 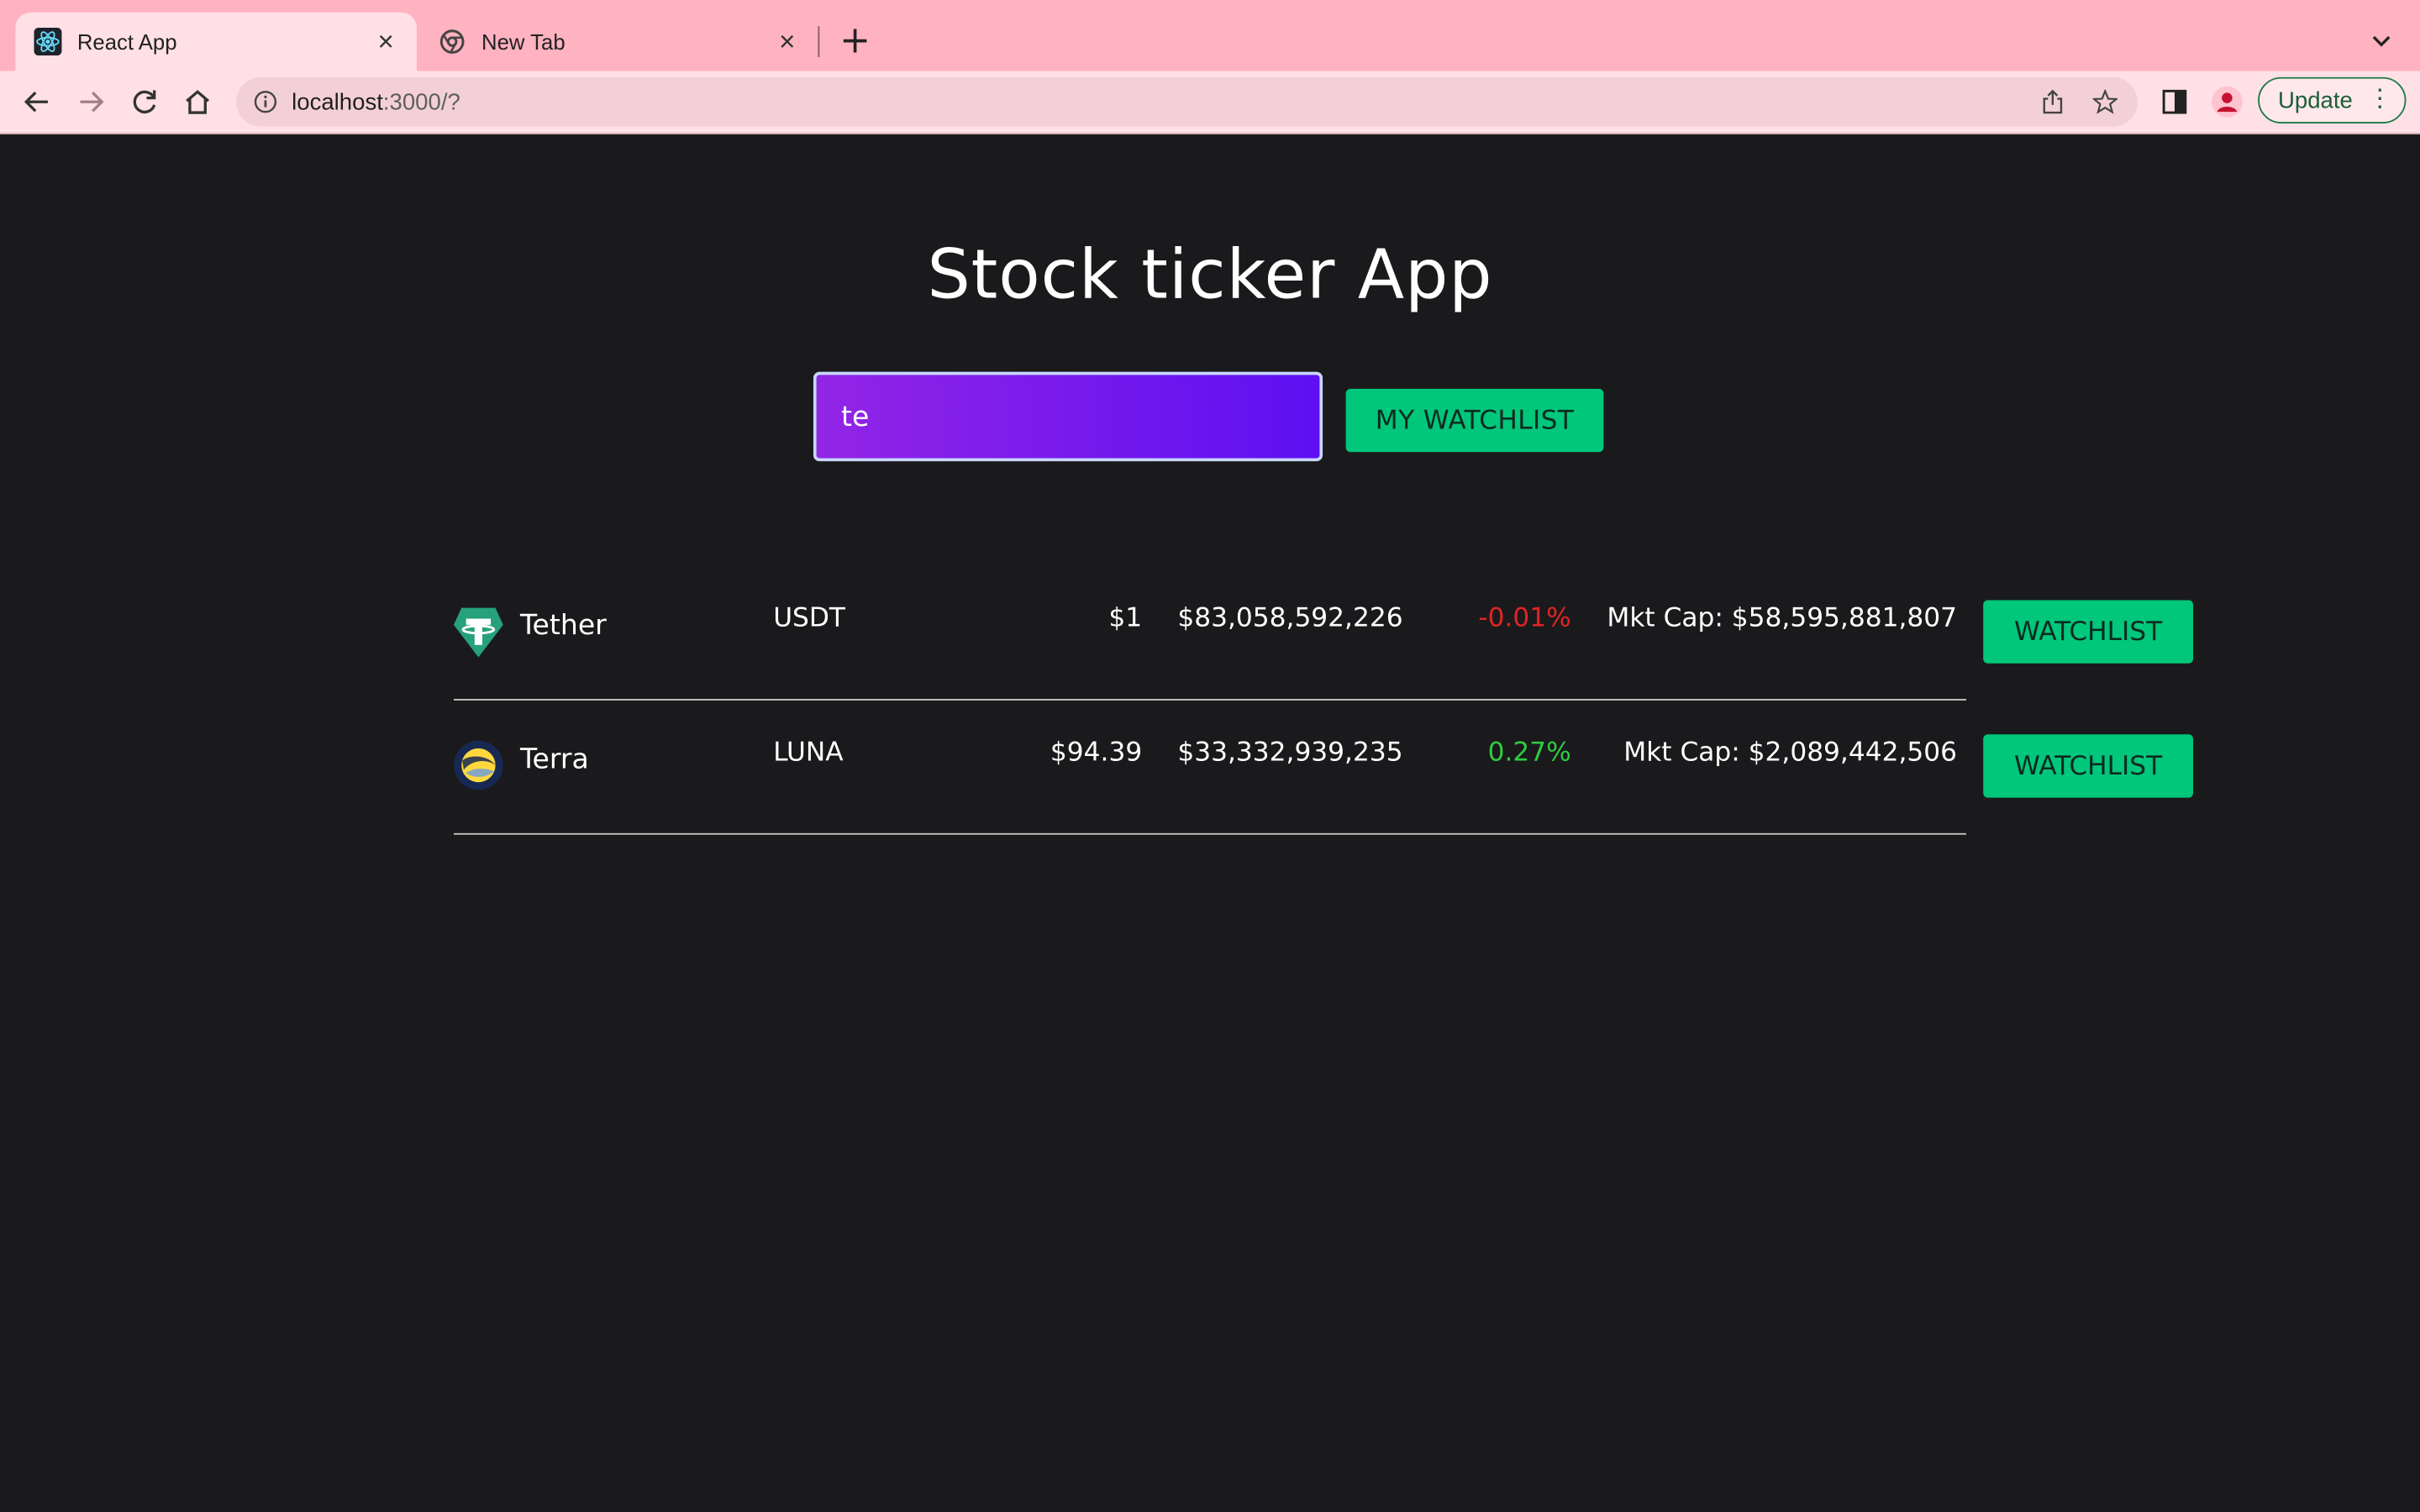 I want to click on react-icon, so click(x=48, y=42).